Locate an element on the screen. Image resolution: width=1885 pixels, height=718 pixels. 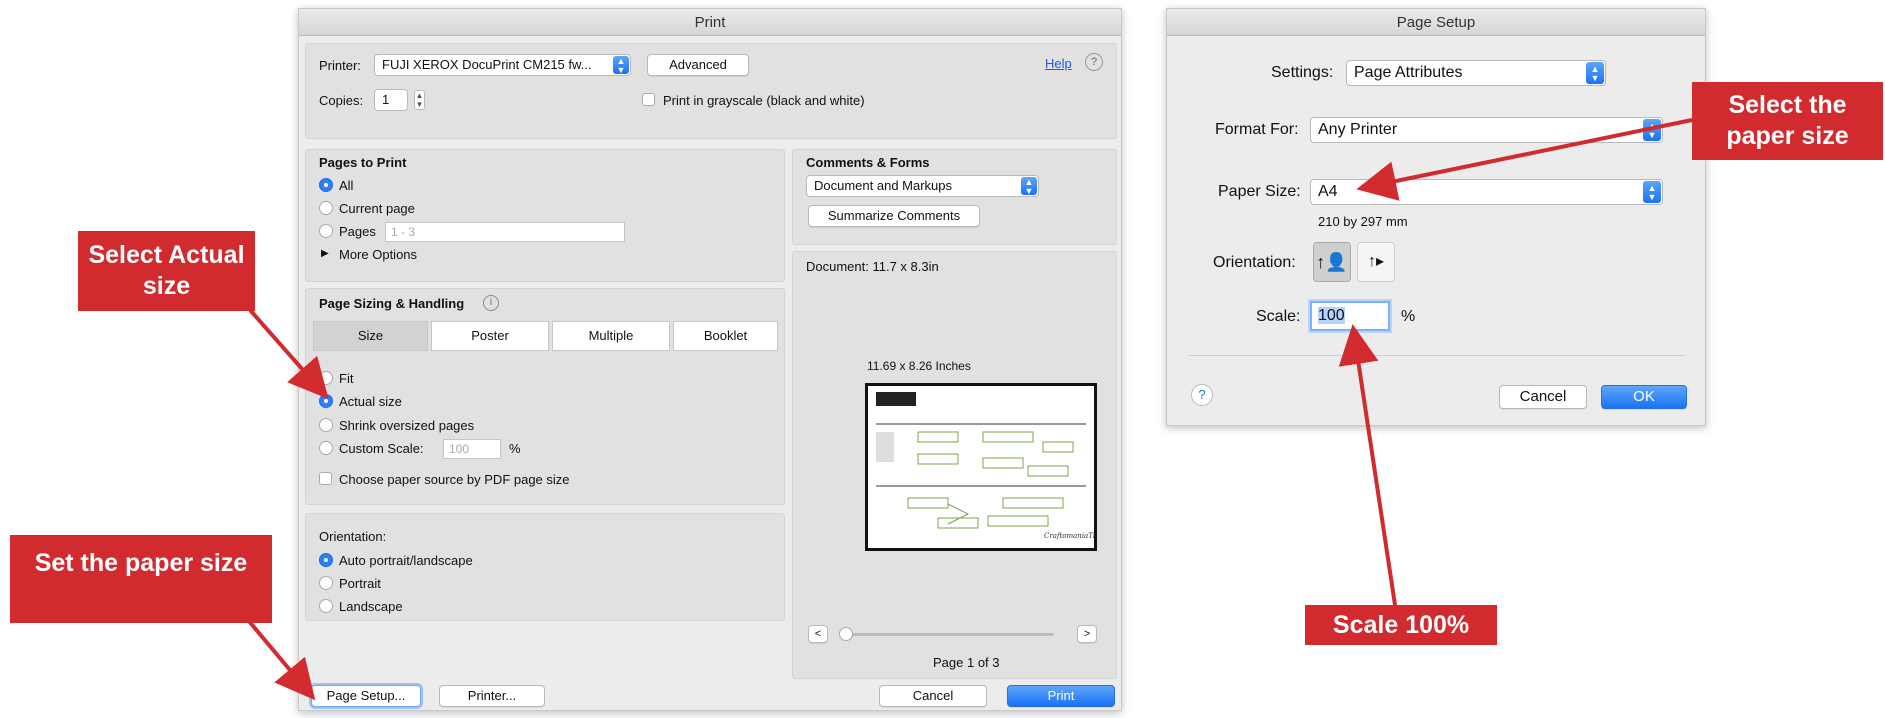
preview-dimensions: 11.69 x 8.26 Inches is located at coordinates (919, 366).